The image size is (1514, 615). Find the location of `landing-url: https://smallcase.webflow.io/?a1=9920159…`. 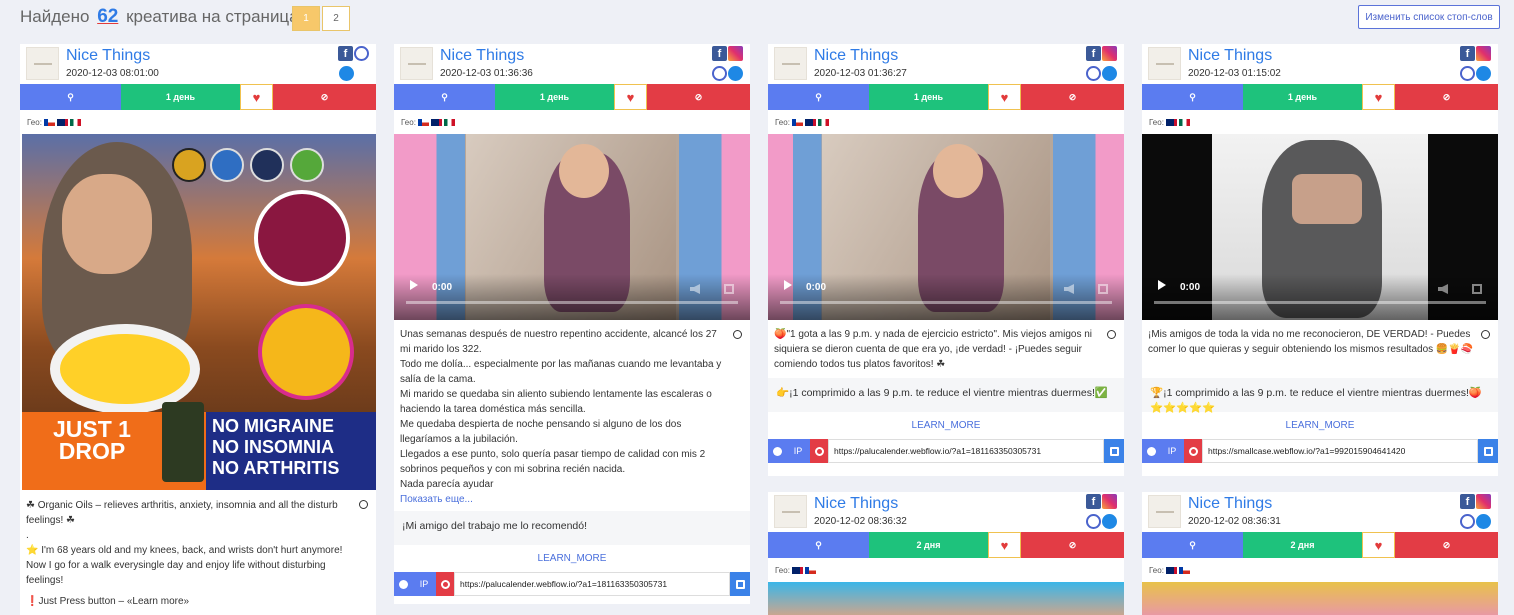

landing-url: https://smallcase.webflow.io/?a1=9920159… is located at coordinates (1340, 451).